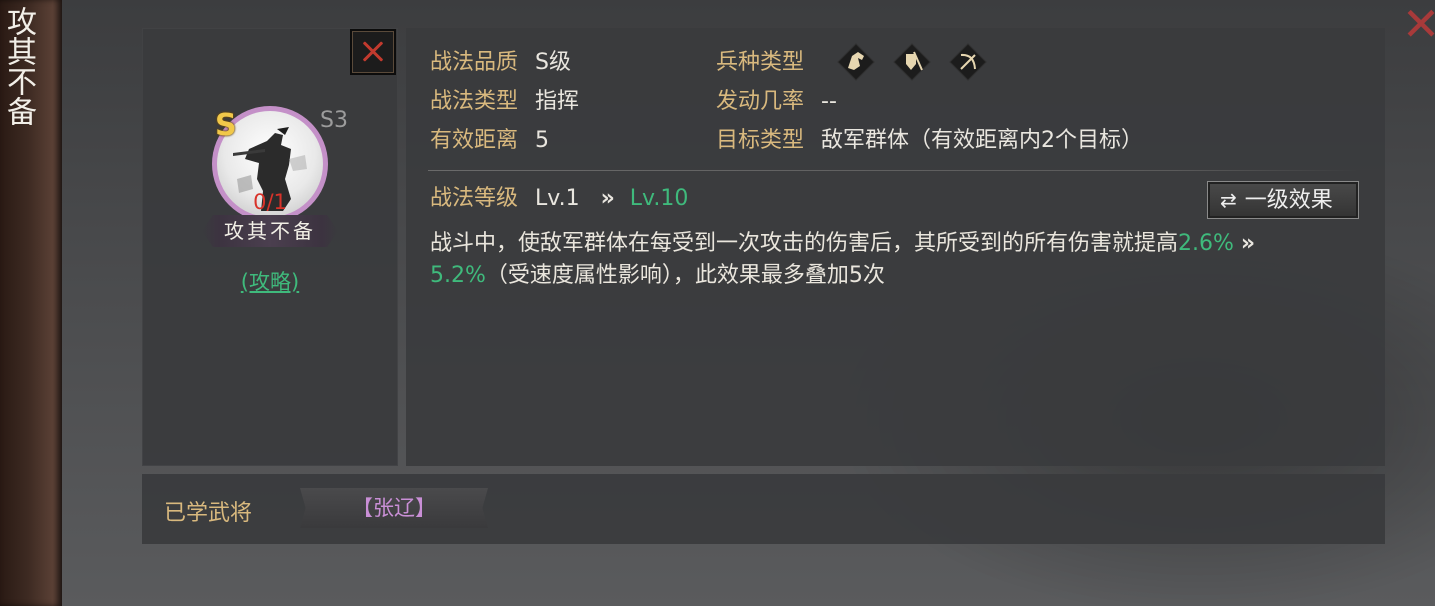 The width and height of the screenshot is (1435, 606). I want to click on learned-generals-label: 已学武将, so click(208, 513).